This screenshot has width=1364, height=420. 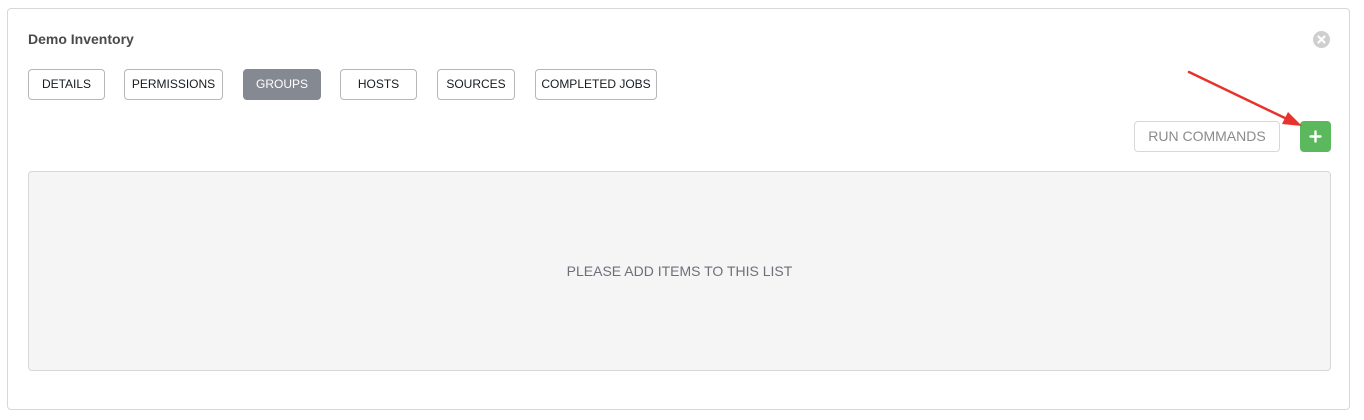 What do you see at coordinates (66, 84) in the screenshot?
I see `tab-details: DETAILS` at bounding box center [66, 84].